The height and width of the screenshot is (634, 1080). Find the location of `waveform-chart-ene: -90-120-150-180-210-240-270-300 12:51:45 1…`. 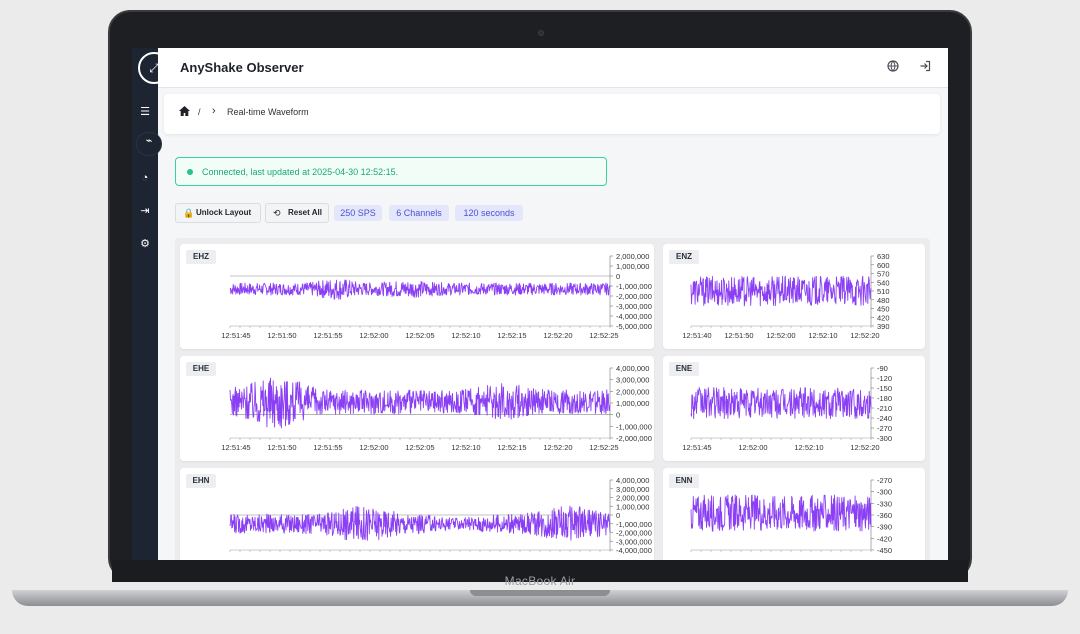

waveform-chart-ene: -90-120-150-180-210-240-270-300 12:51:45 1… is located at coordinates (787, 408).